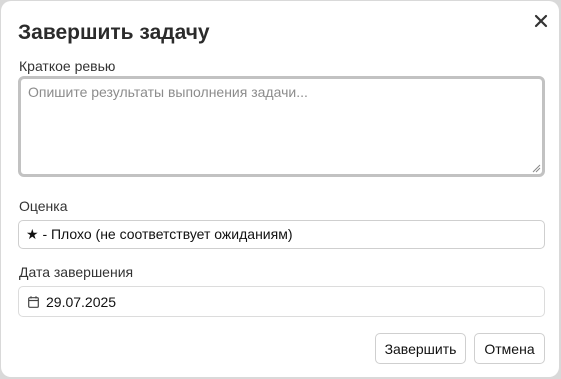 The height and width of the screenshot is (379, 561). Describe the element at coordinates (159, 234) in the screenshot. I see `rating-selected-value: ★ - Плохо (не соответствует ожиданиям)` at that location.